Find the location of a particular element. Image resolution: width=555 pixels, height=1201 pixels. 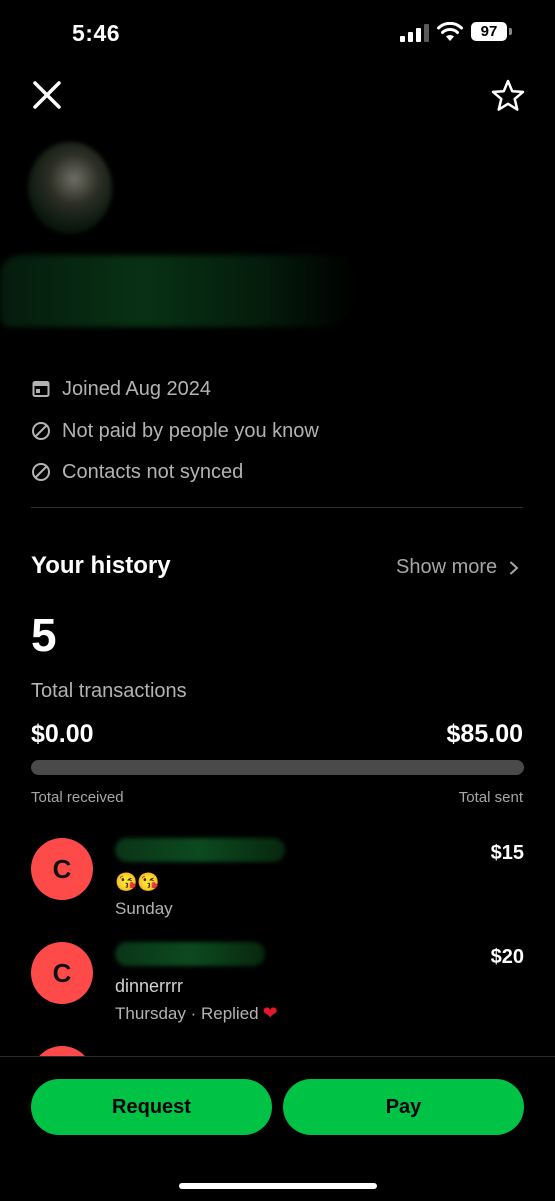

info-not-paid: Not paid by people you know is located at coordinates (175, 431).